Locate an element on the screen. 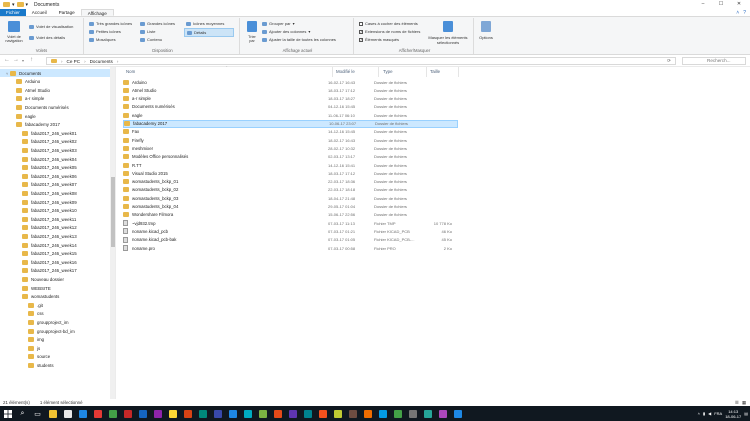 The image size is (750, 421). file-row: Firefly 18-02-17 16:43 Dossier de fichiers is located at coordinates (290, 140).